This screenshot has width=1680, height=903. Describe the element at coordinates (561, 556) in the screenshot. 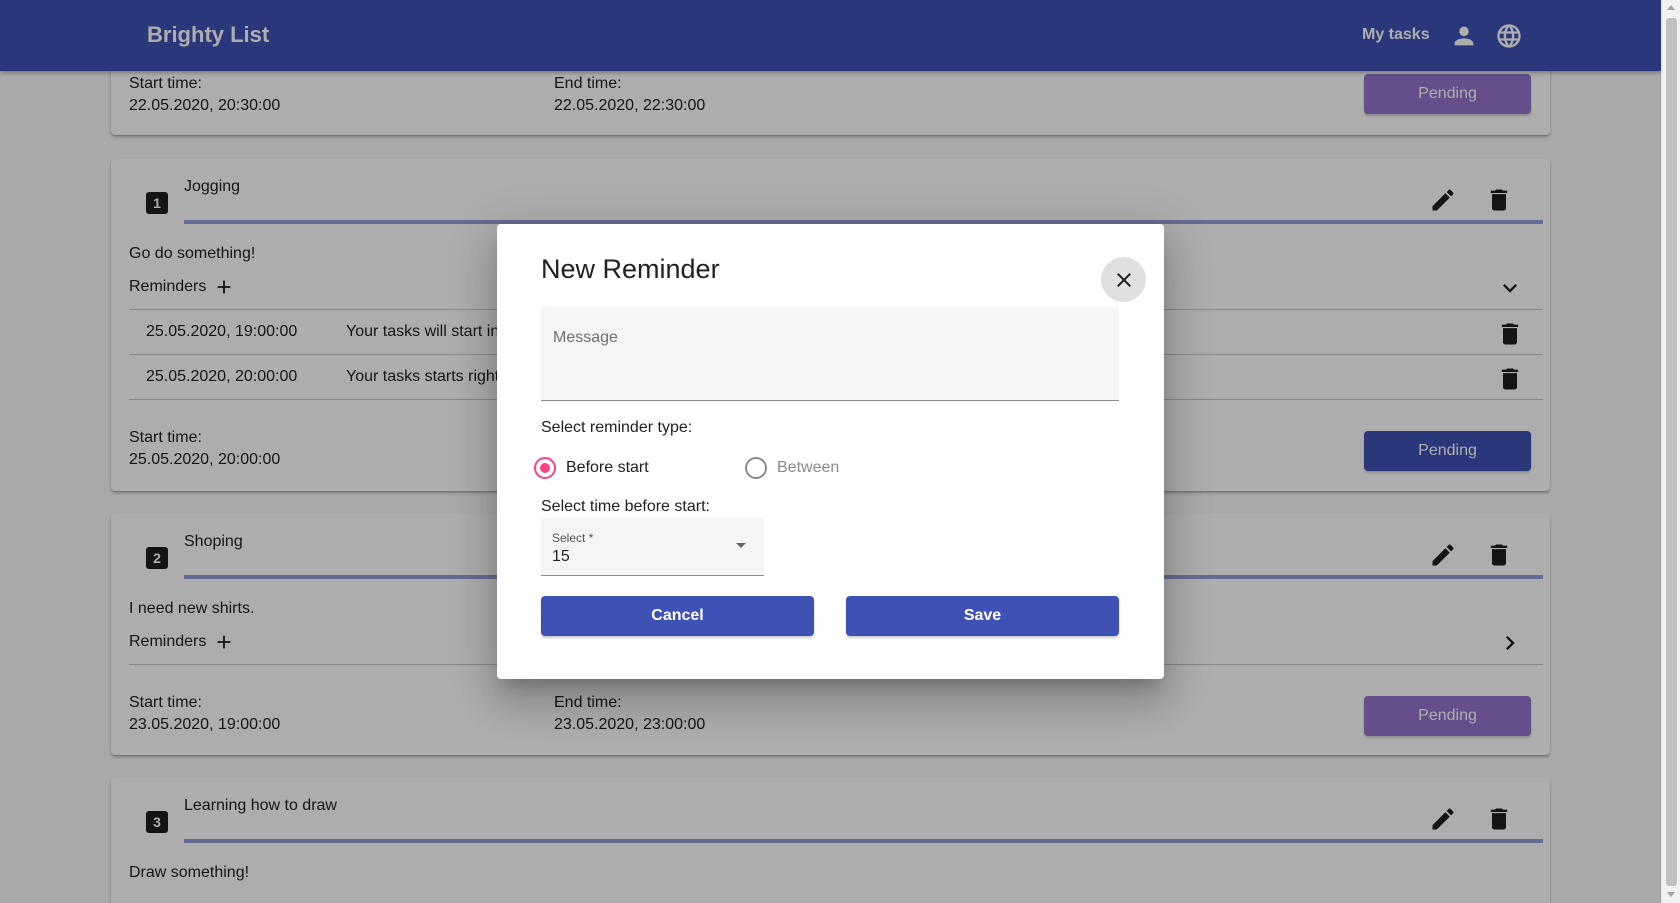

I see `select-value: 15` at that location.